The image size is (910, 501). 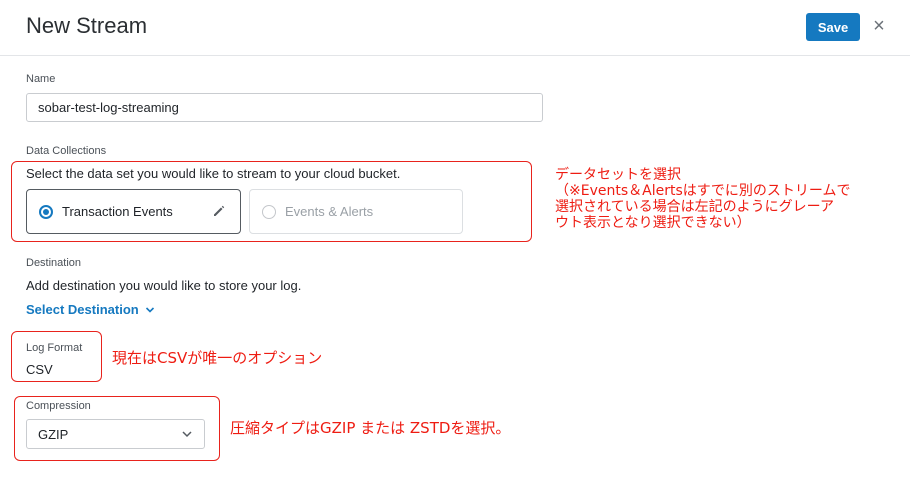 I want to click on select-destination-label: Select Destination, so click(x=82, y=309).